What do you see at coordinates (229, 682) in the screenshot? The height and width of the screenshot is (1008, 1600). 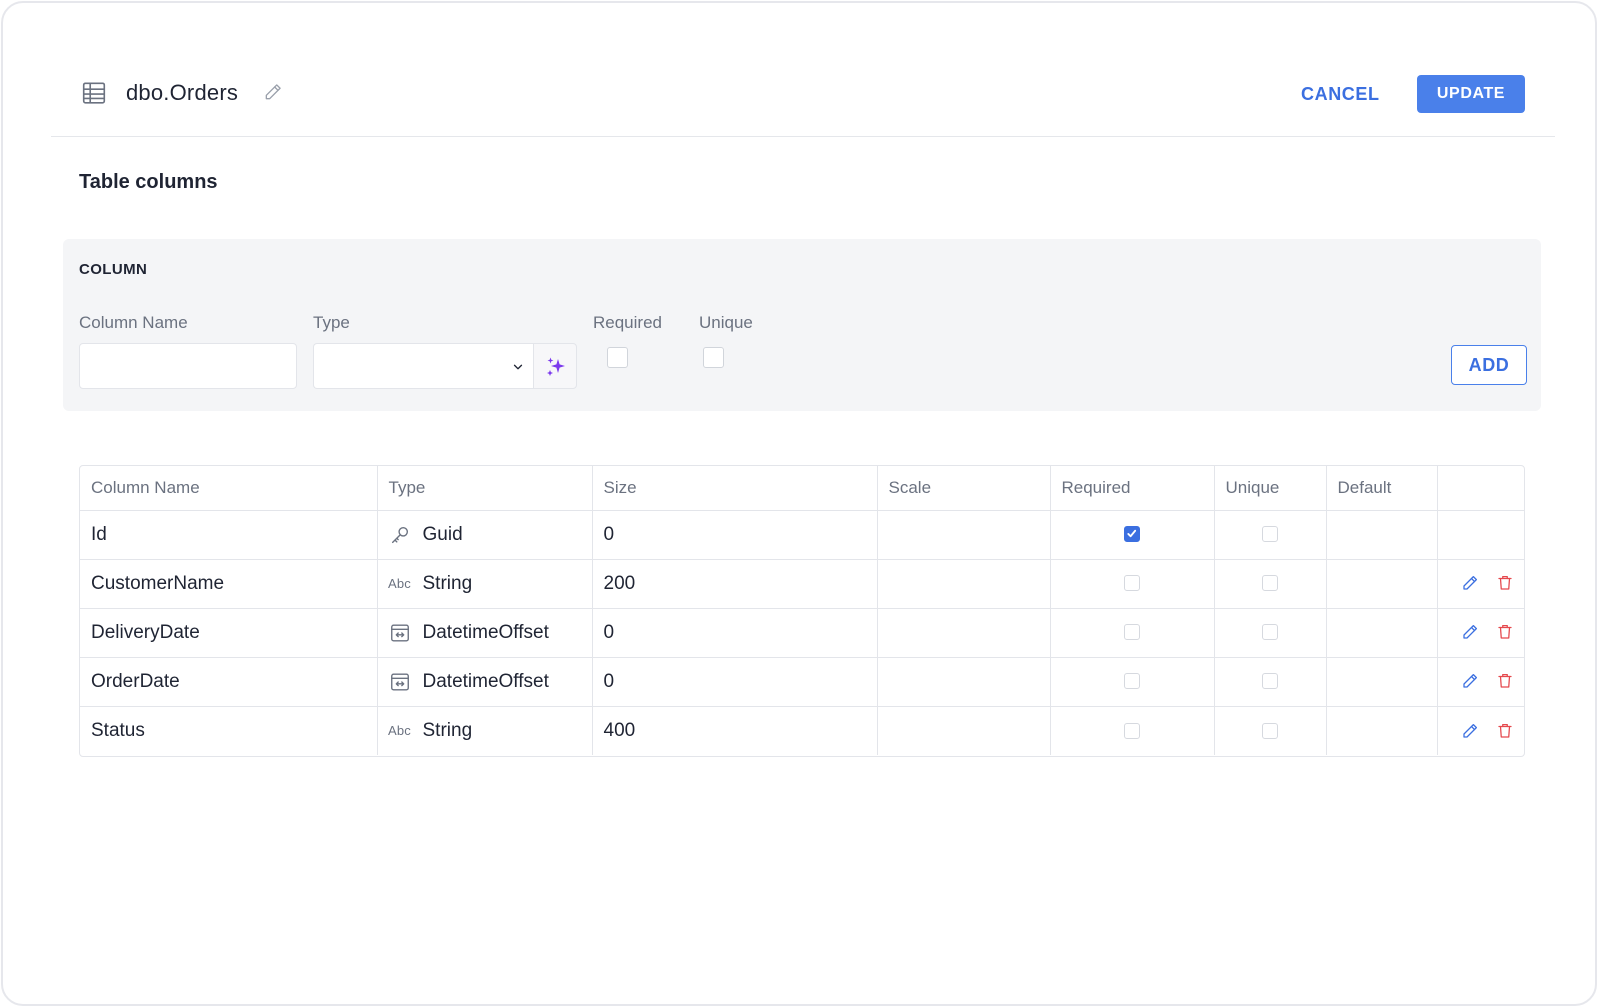 I see `cell-column-name: OrderDate` at bounding box center [229, 682].